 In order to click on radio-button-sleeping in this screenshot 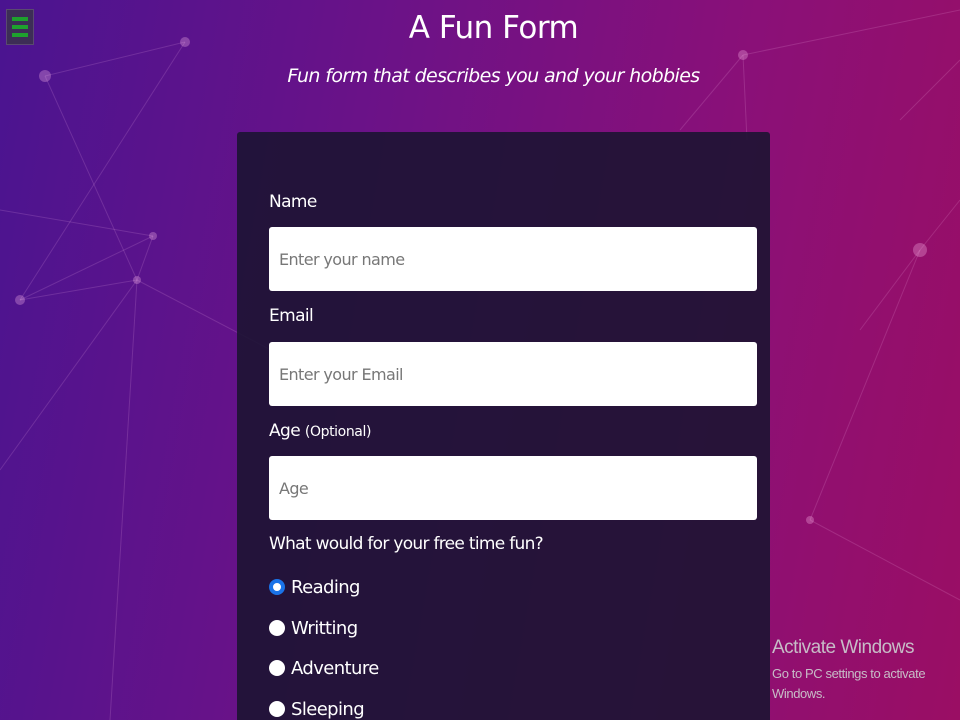, I will do `click(277, 709)`.